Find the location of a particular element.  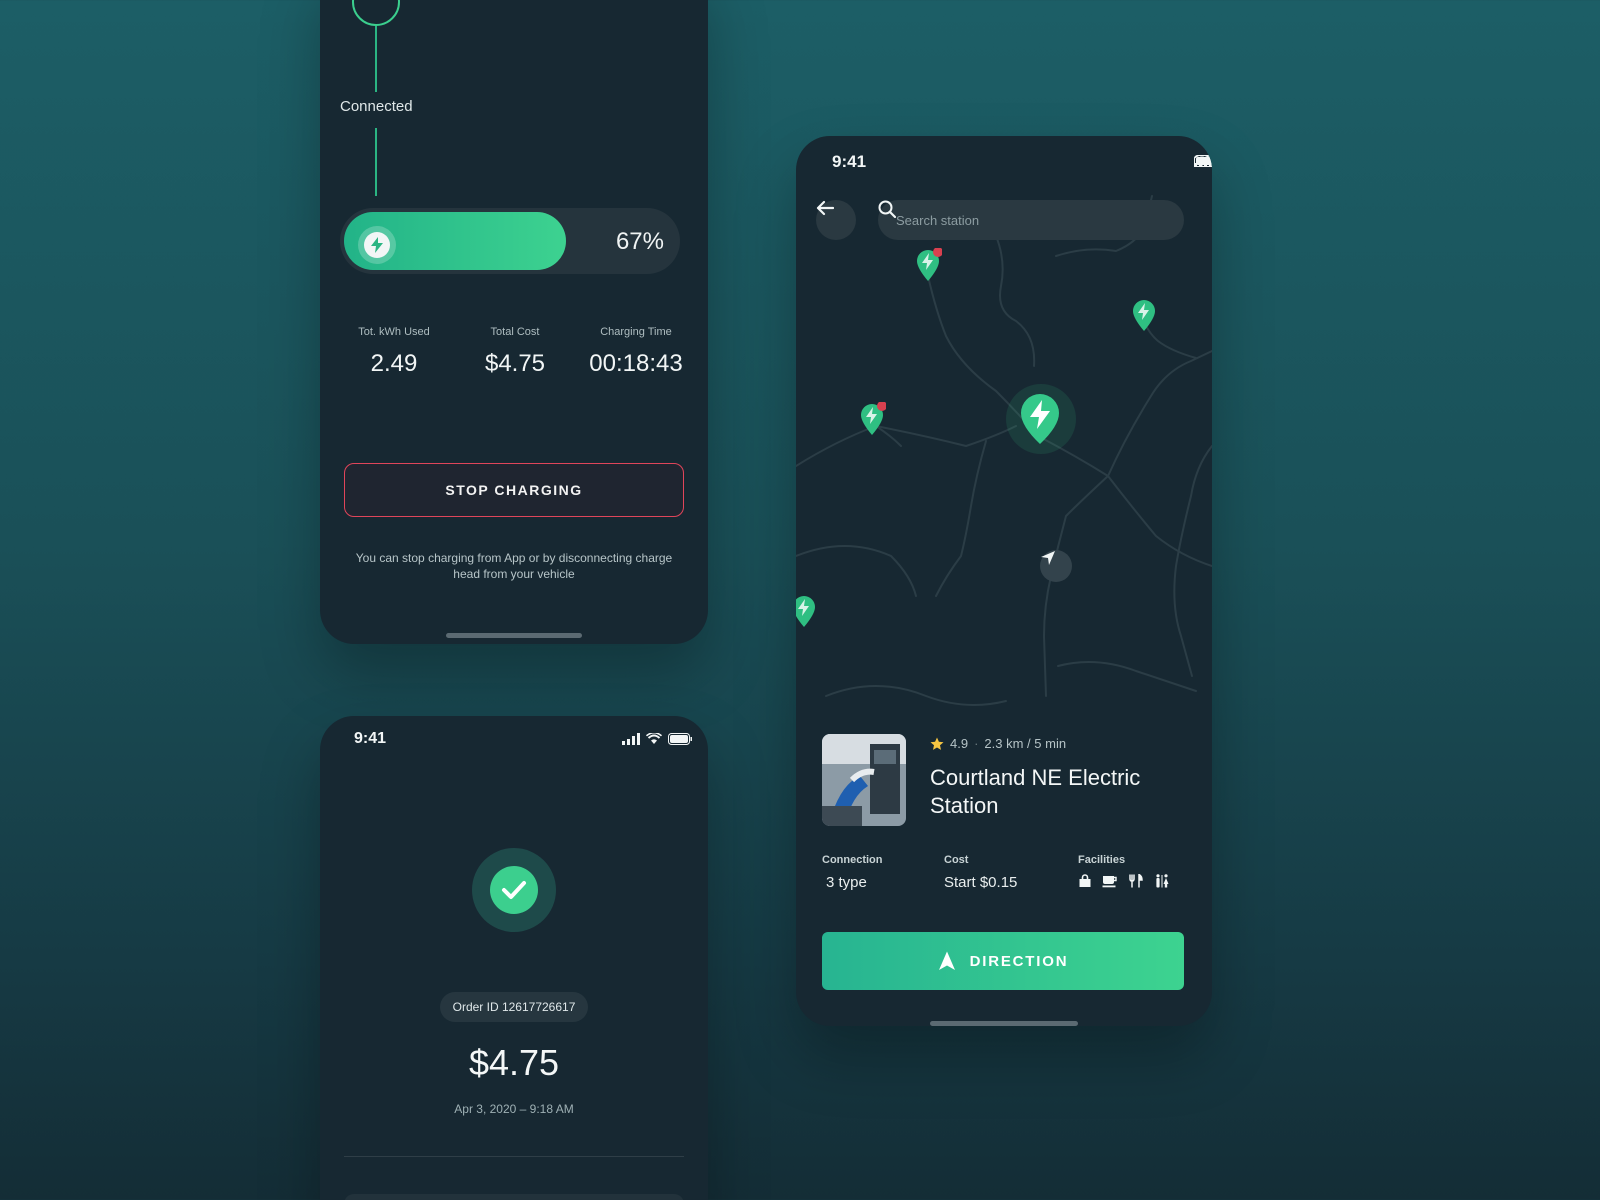

stat-total-cost: Total Cost $4.75 is located at coordinates (515, 352).